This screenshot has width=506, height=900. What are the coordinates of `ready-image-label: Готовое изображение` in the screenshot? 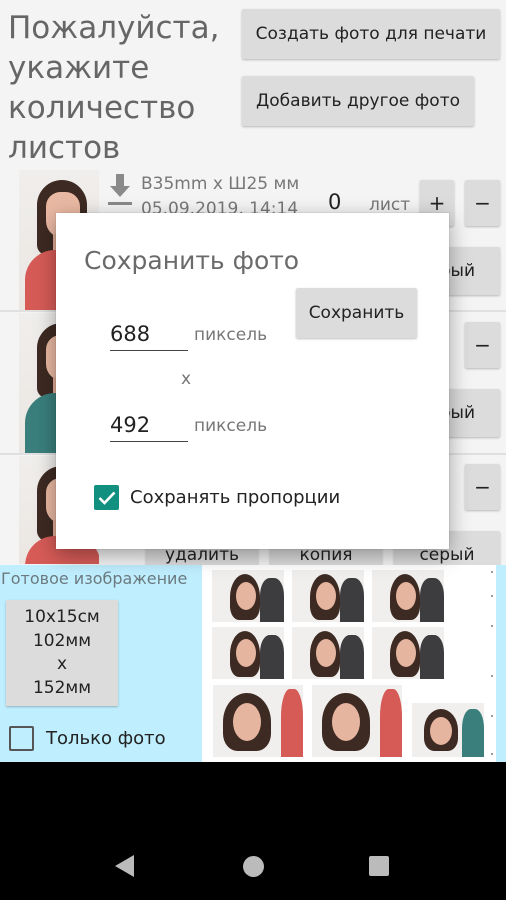 It's located at (94, 578).